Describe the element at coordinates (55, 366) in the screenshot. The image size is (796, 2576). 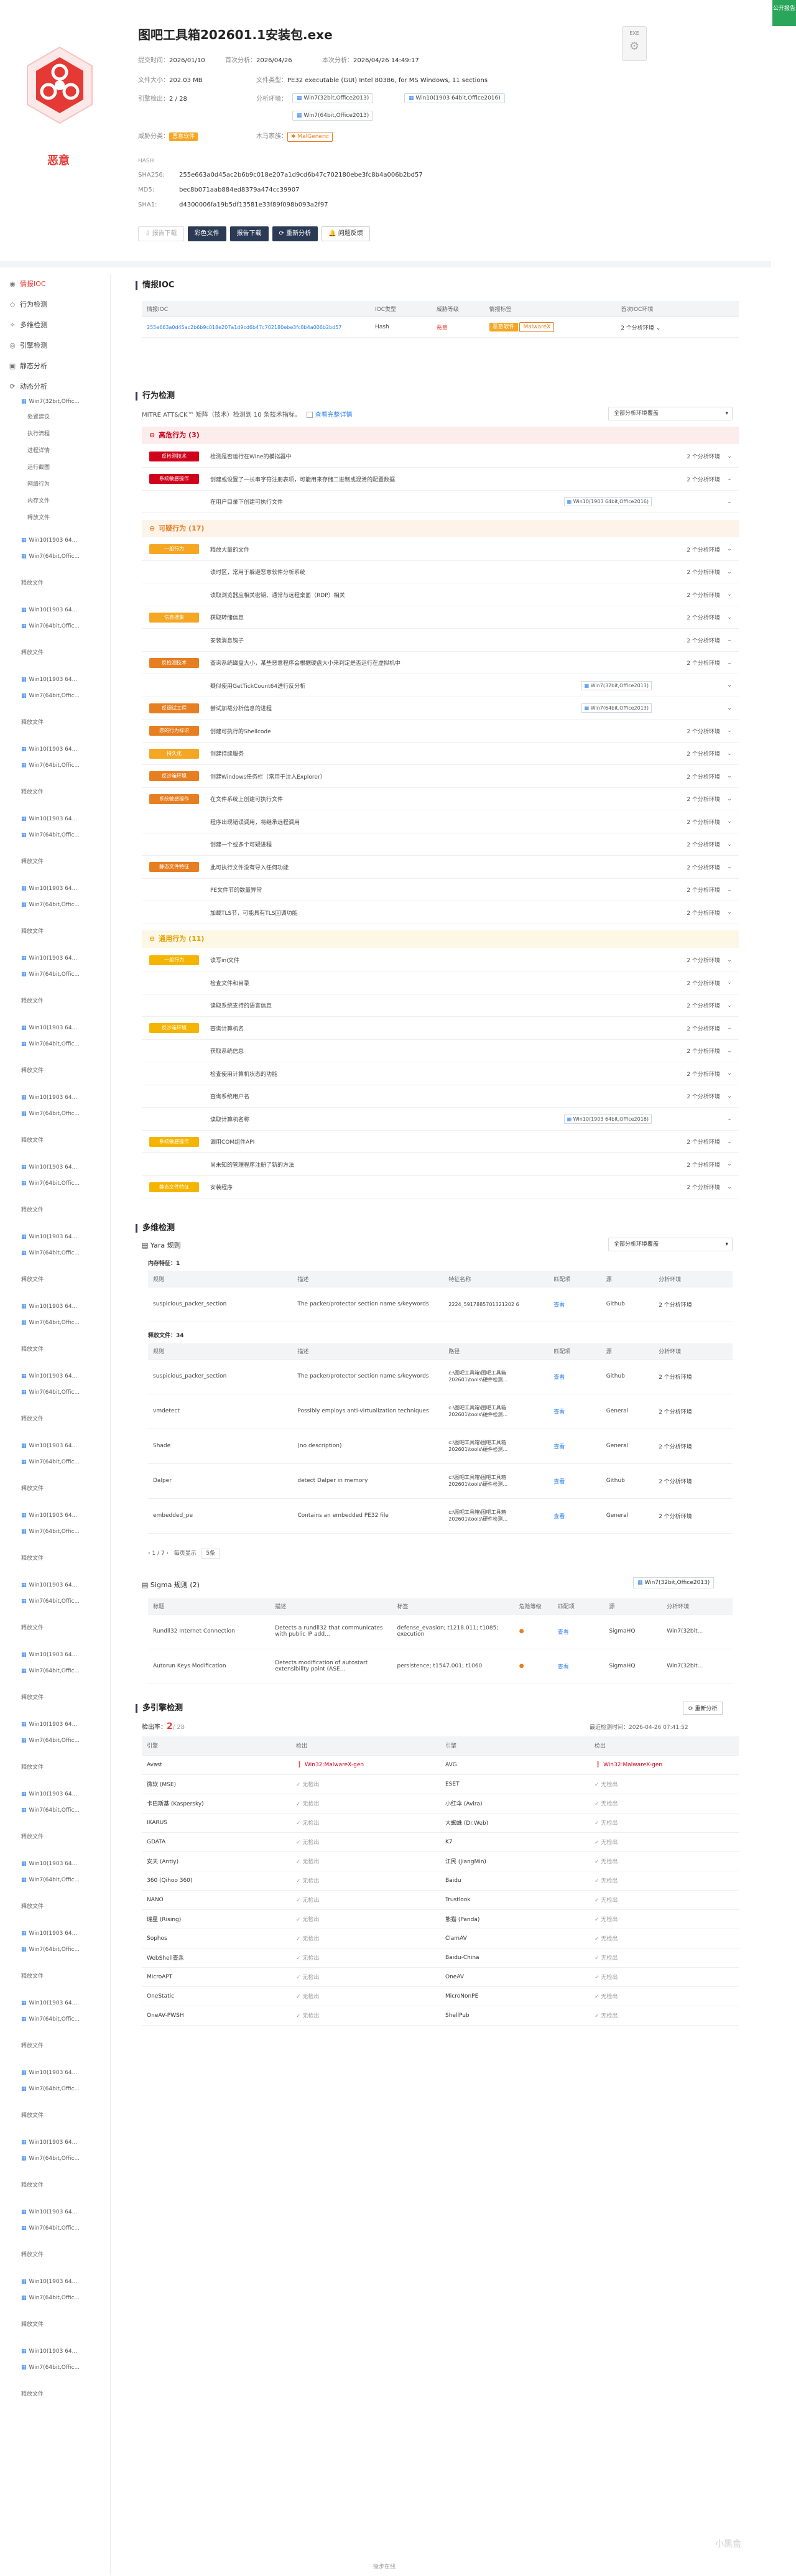
I see `sidebar-item: ▣ 静态分析` at that location.